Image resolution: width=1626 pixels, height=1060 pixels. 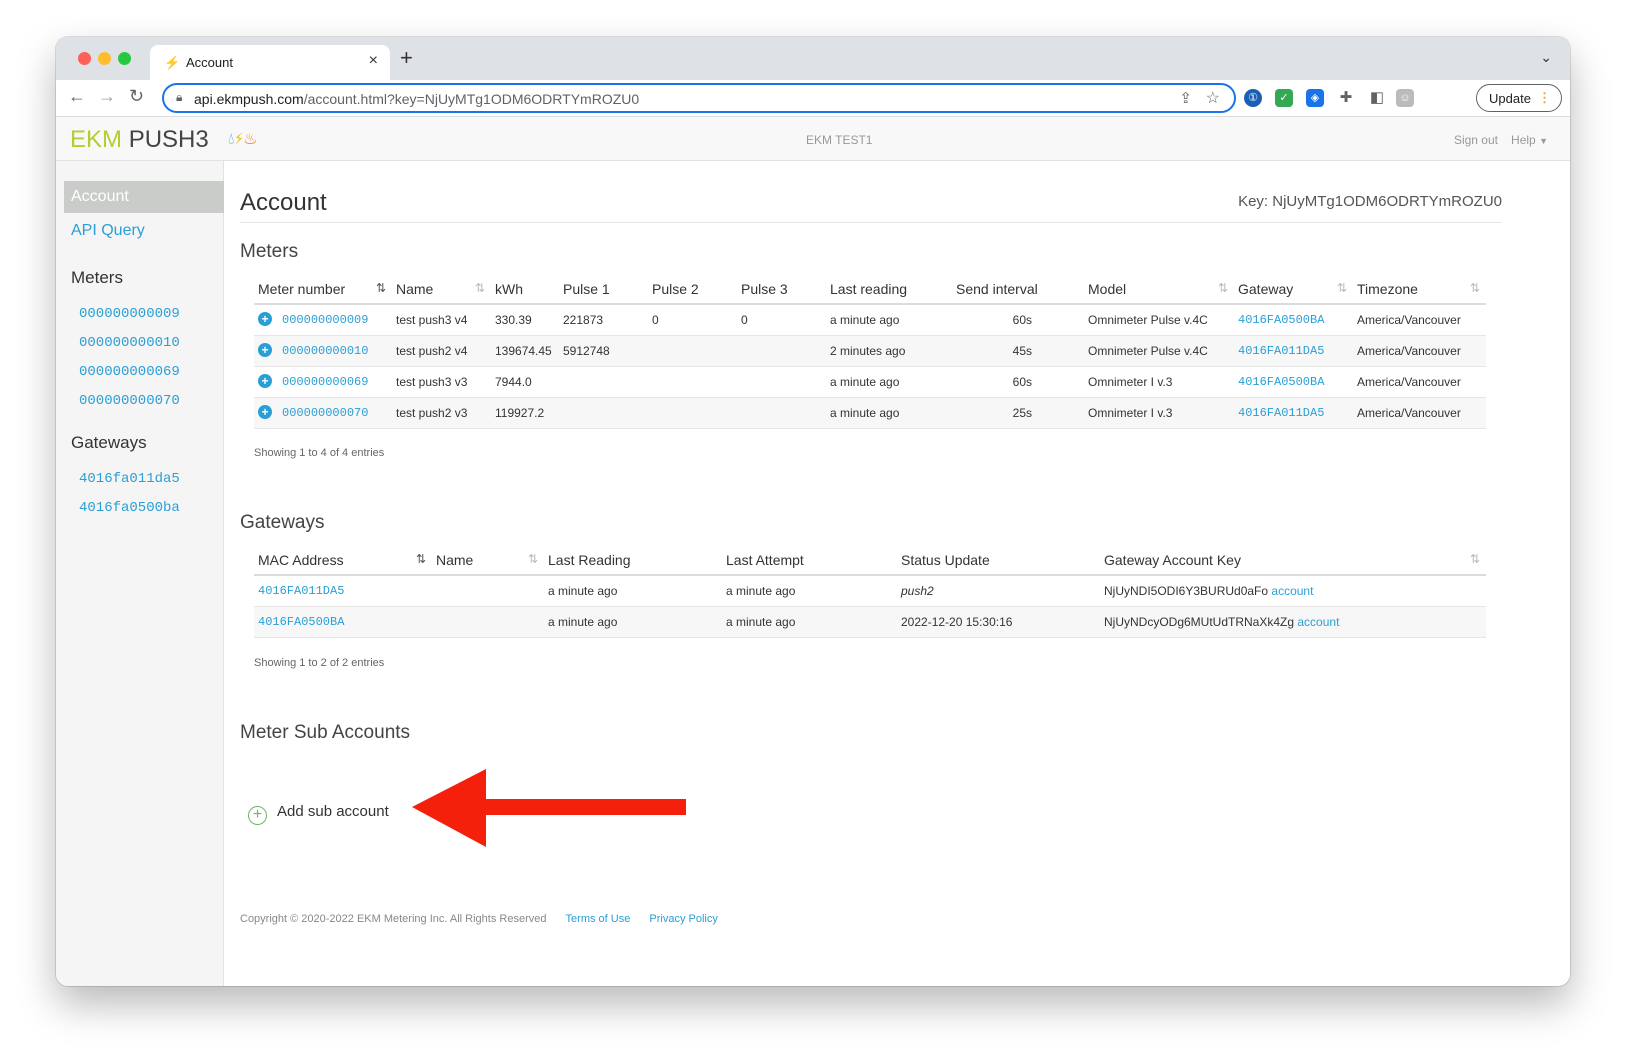 What do you see at coordinates (1159, 289) in the screenshot?
I see `col-model: Model ⇅` at bounding box center [1159, 289].